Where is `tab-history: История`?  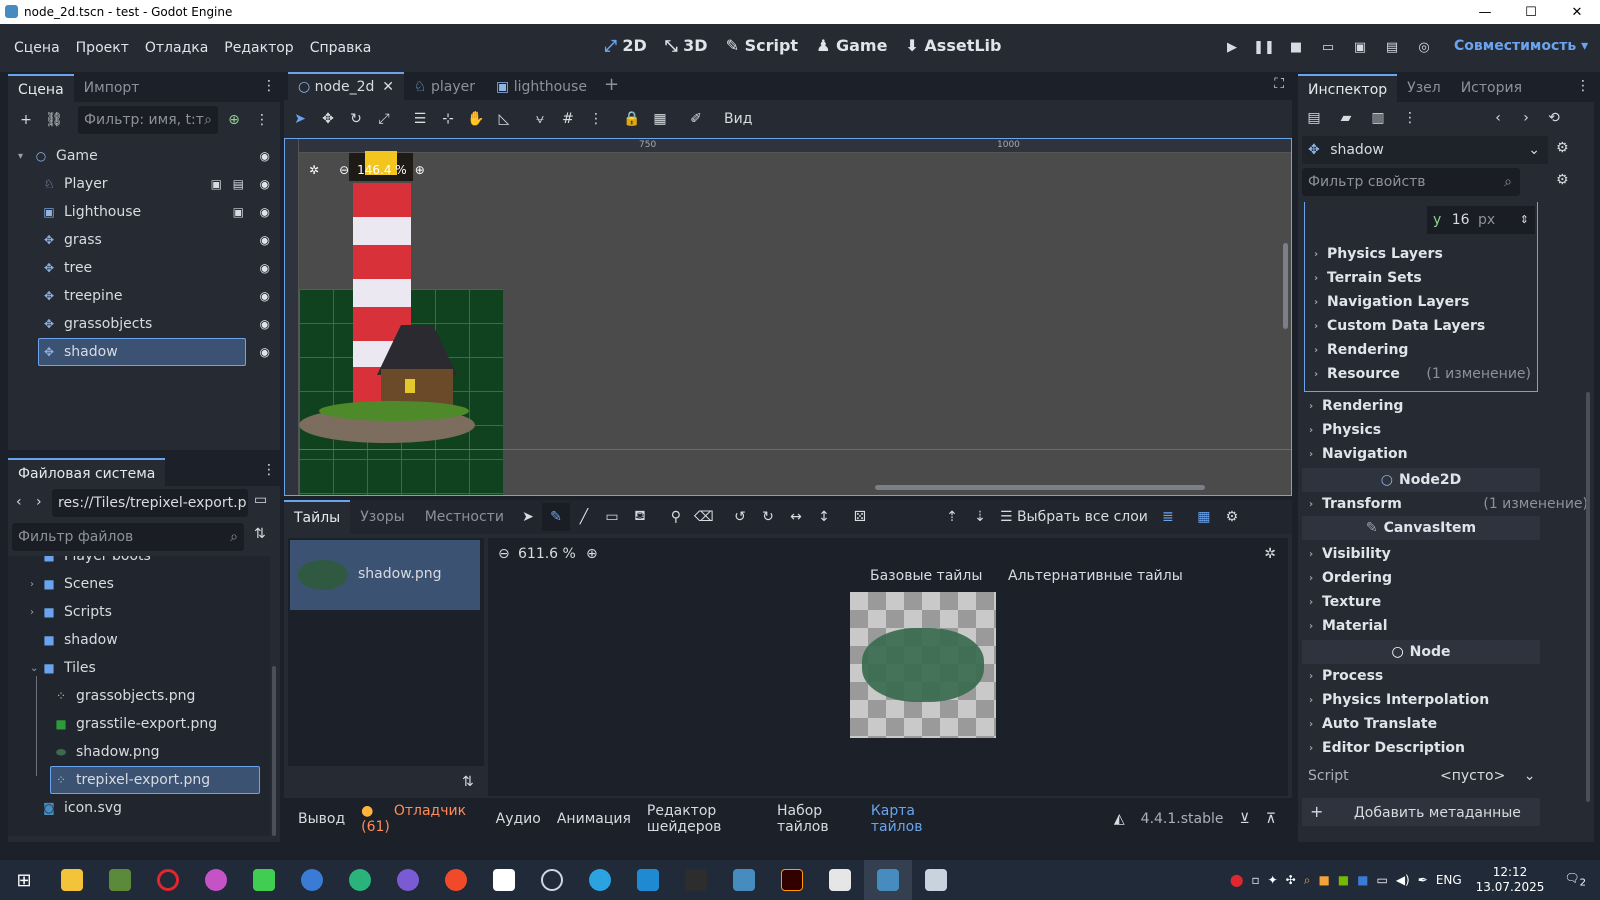
tab-history: История is located at coordinates (1491, 88).